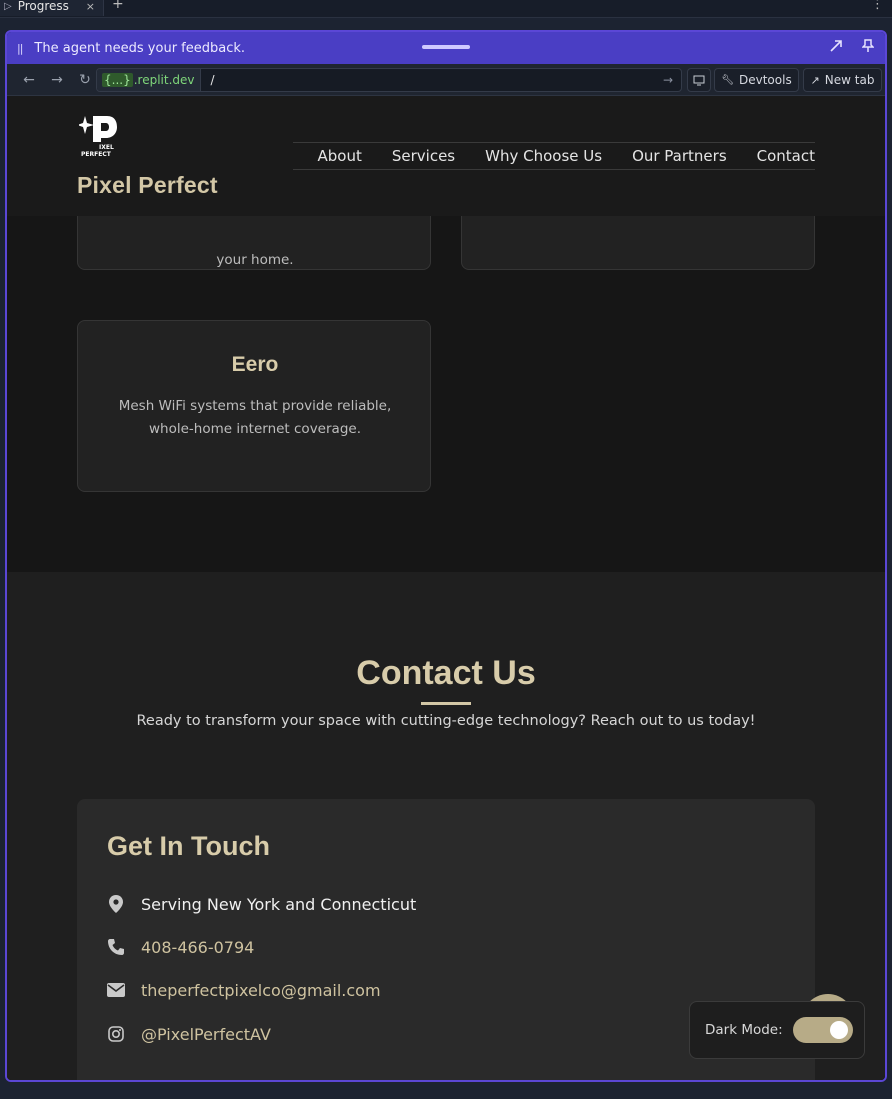 The image size is (892, 1099). Describe the element at coordinates (212, 80) in the screenshot. I see `url-path: /` at that location.